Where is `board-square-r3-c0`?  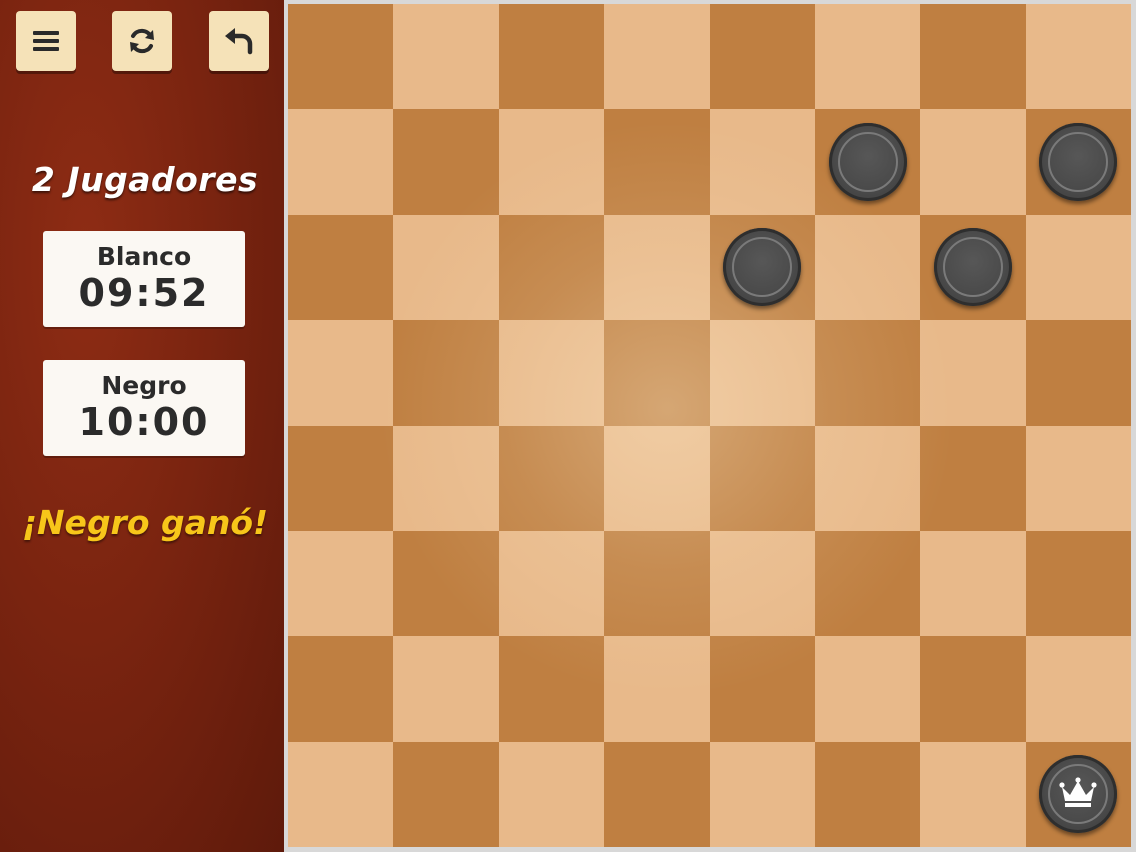 board-square-r3-c0 is located at coordinates (341, 373).